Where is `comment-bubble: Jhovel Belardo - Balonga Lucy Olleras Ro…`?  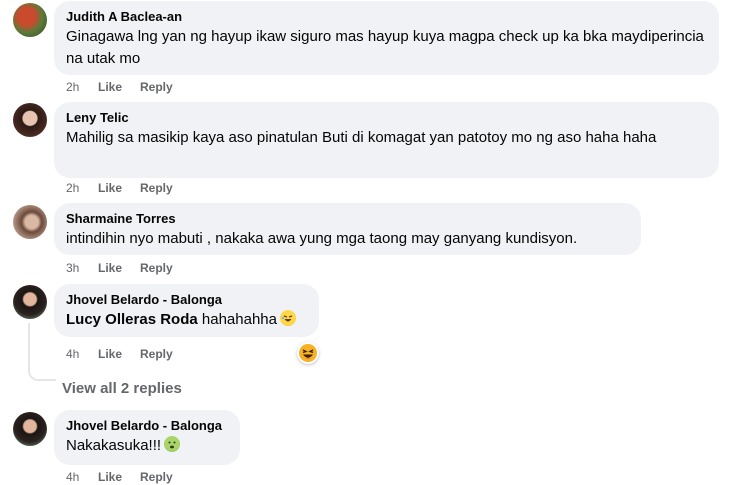 comment-bubble: Jhovel Belardo - Balonga Lucy Olleras Ro… is located at coordinates (186, 310).